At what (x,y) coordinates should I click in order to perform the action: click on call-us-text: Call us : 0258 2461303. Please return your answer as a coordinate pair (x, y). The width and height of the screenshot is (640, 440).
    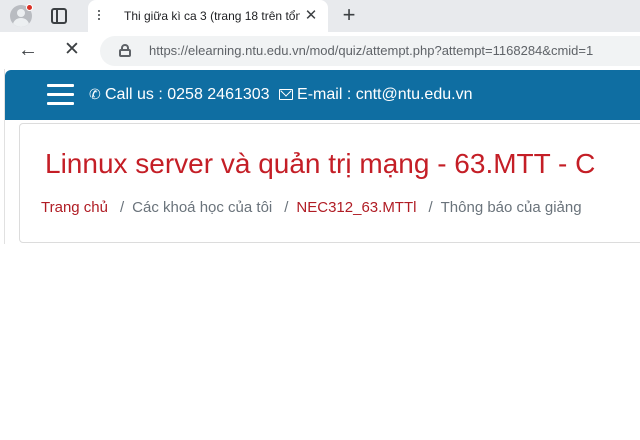
    Looking at the image, I should click on (187, 94).